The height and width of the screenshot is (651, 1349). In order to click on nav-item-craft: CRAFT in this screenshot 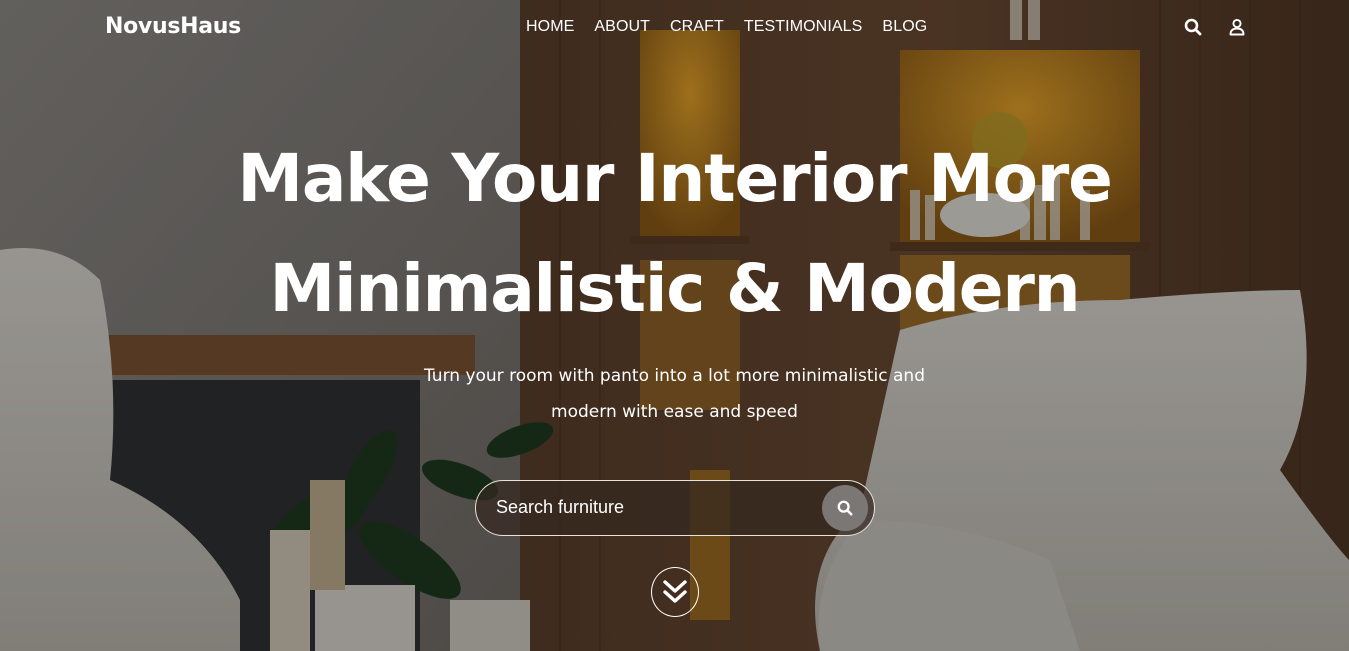, I will do `click(697, 27)`.